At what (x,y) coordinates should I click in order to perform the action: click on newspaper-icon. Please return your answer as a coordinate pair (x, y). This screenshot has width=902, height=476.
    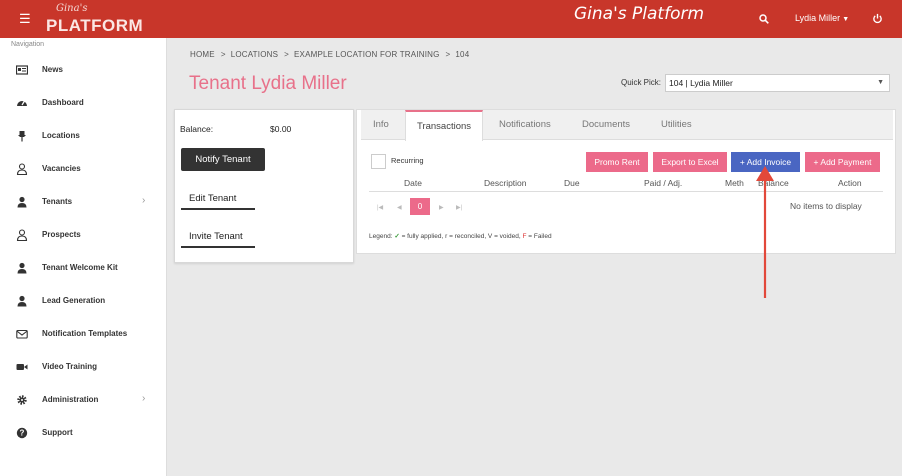
    Looking at the image, I should click on (22, 70).